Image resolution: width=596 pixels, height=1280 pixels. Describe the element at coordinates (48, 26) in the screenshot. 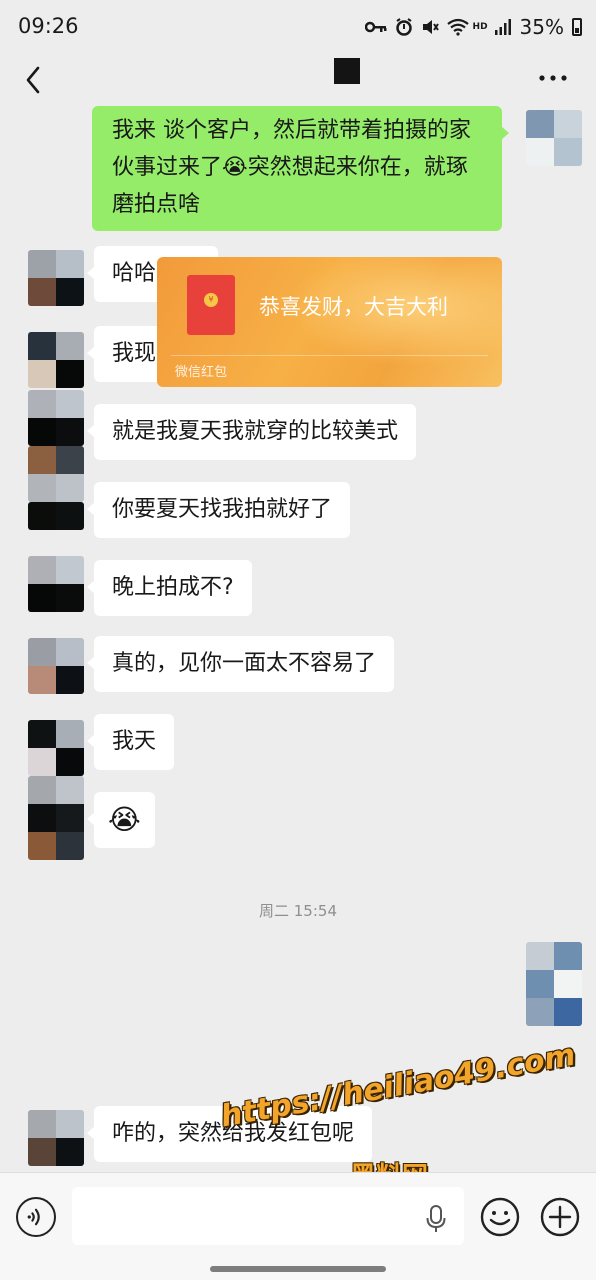

I see `status-time: 09:26` at that location.